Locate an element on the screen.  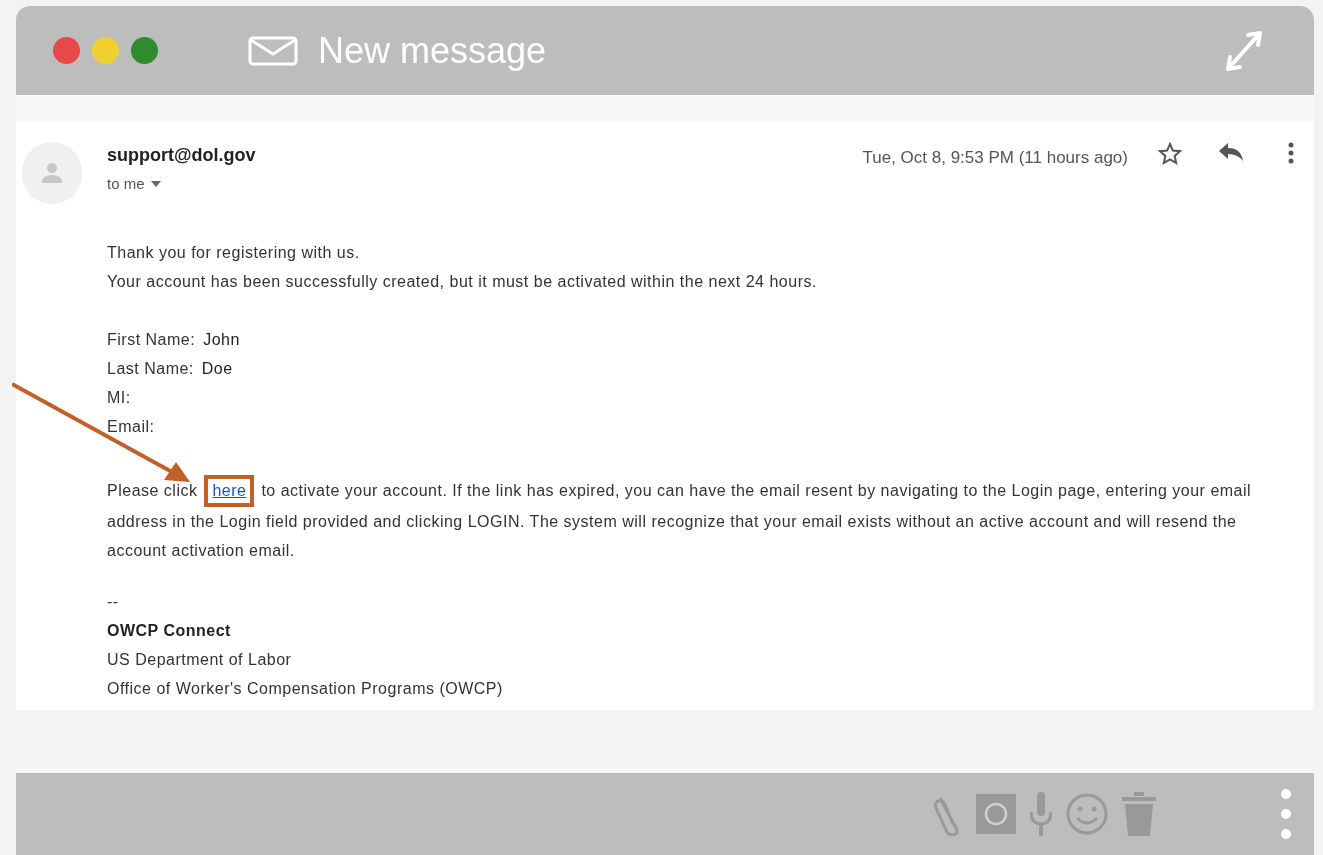
dropdown-icon is located at coordinates (155, 184).